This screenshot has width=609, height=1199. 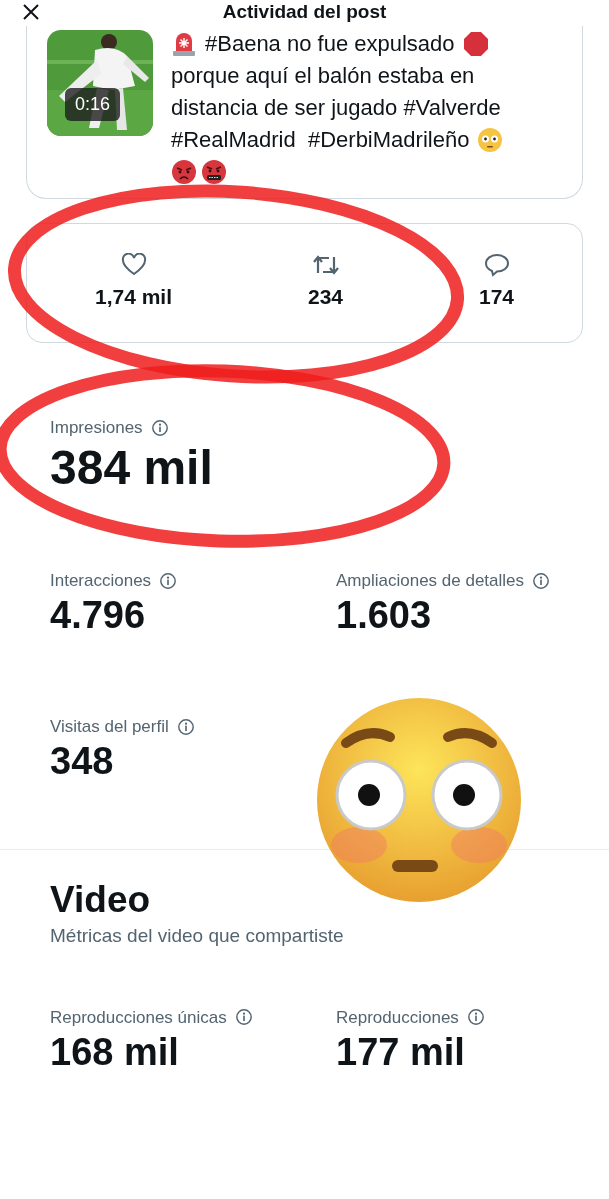 What do you see at coordinates (397, 1017) in the screenshot?
I see `metric-label: Reproducciones` at bounding box center [397, 1017].